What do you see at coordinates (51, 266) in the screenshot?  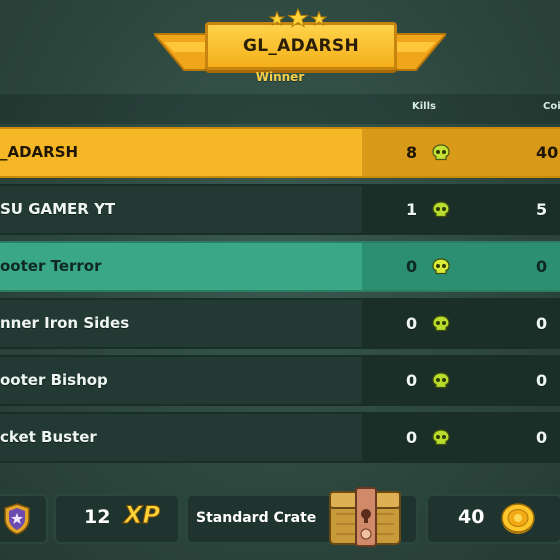 I see `player-name-cell: ooter Terror` at bounding box center [51, 266].